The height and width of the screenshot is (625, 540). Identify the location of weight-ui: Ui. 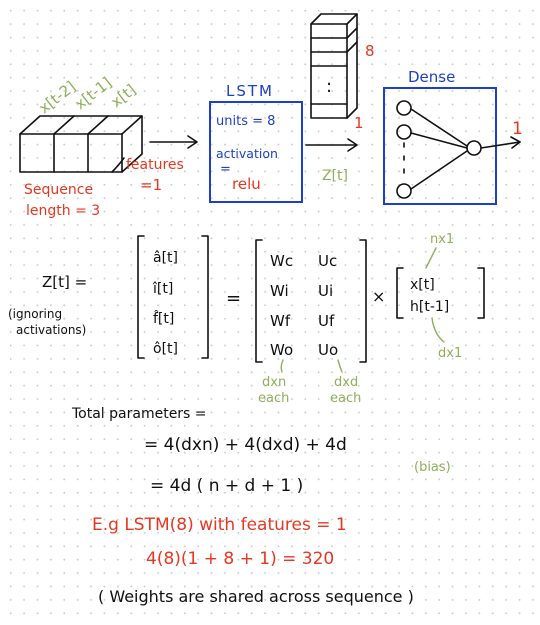
(325, 291).